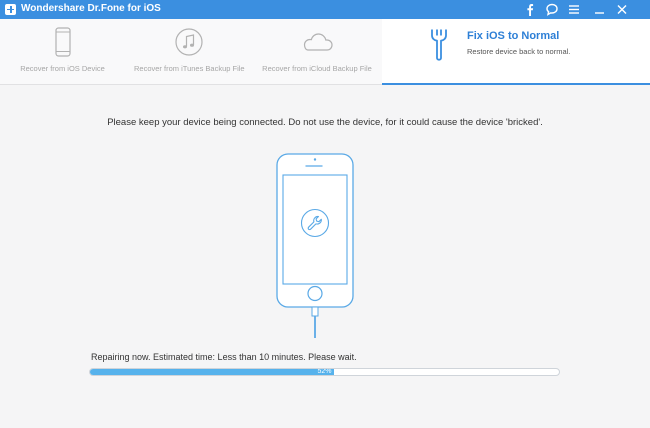 This screenshot has width=650, height=428. Describe the element at coordinates (622, 9) in the screenshot. I see `close-icon` at that location.